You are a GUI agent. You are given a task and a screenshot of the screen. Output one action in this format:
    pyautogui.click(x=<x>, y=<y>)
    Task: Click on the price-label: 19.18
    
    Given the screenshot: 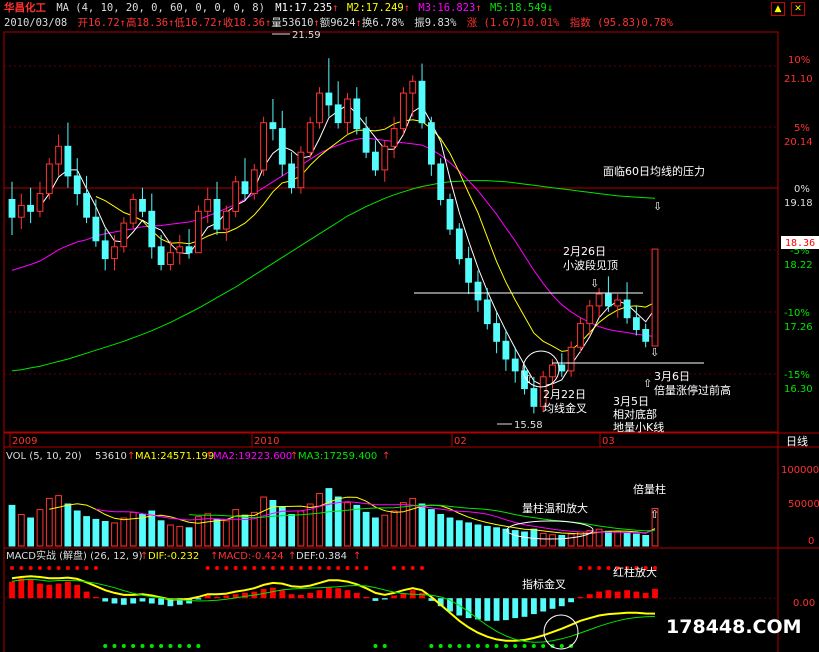 What is the action you would take?
    pyautogui.click(x=798, y=203)
    